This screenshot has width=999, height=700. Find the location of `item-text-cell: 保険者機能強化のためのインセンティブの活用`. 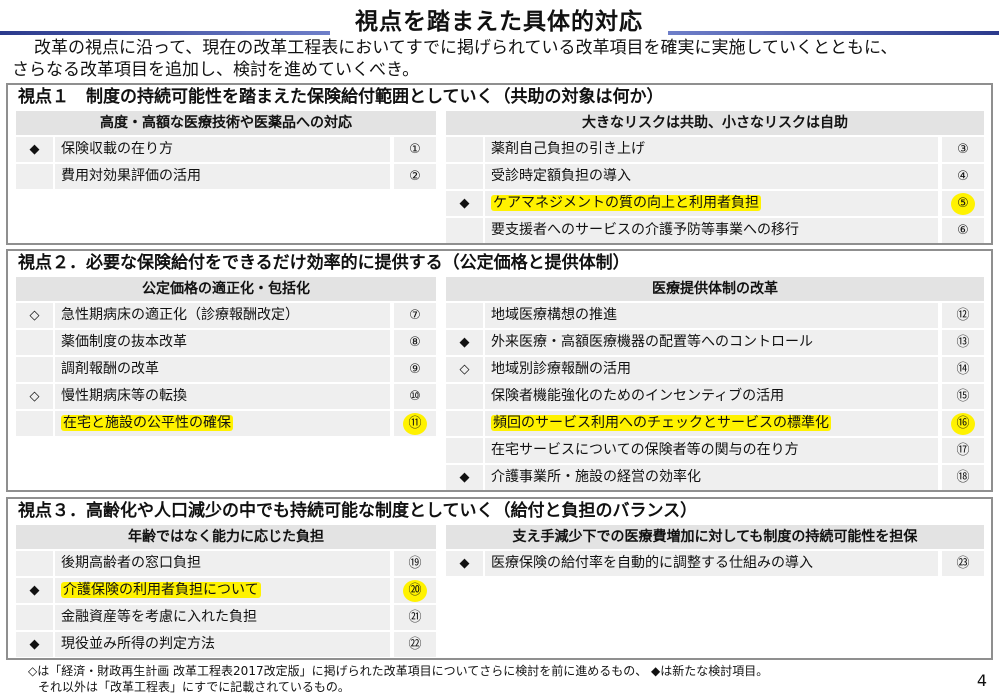

item-text-cell: 保険者機能強化のためのインセンティブの活用 is located at coordinates (711, 396).